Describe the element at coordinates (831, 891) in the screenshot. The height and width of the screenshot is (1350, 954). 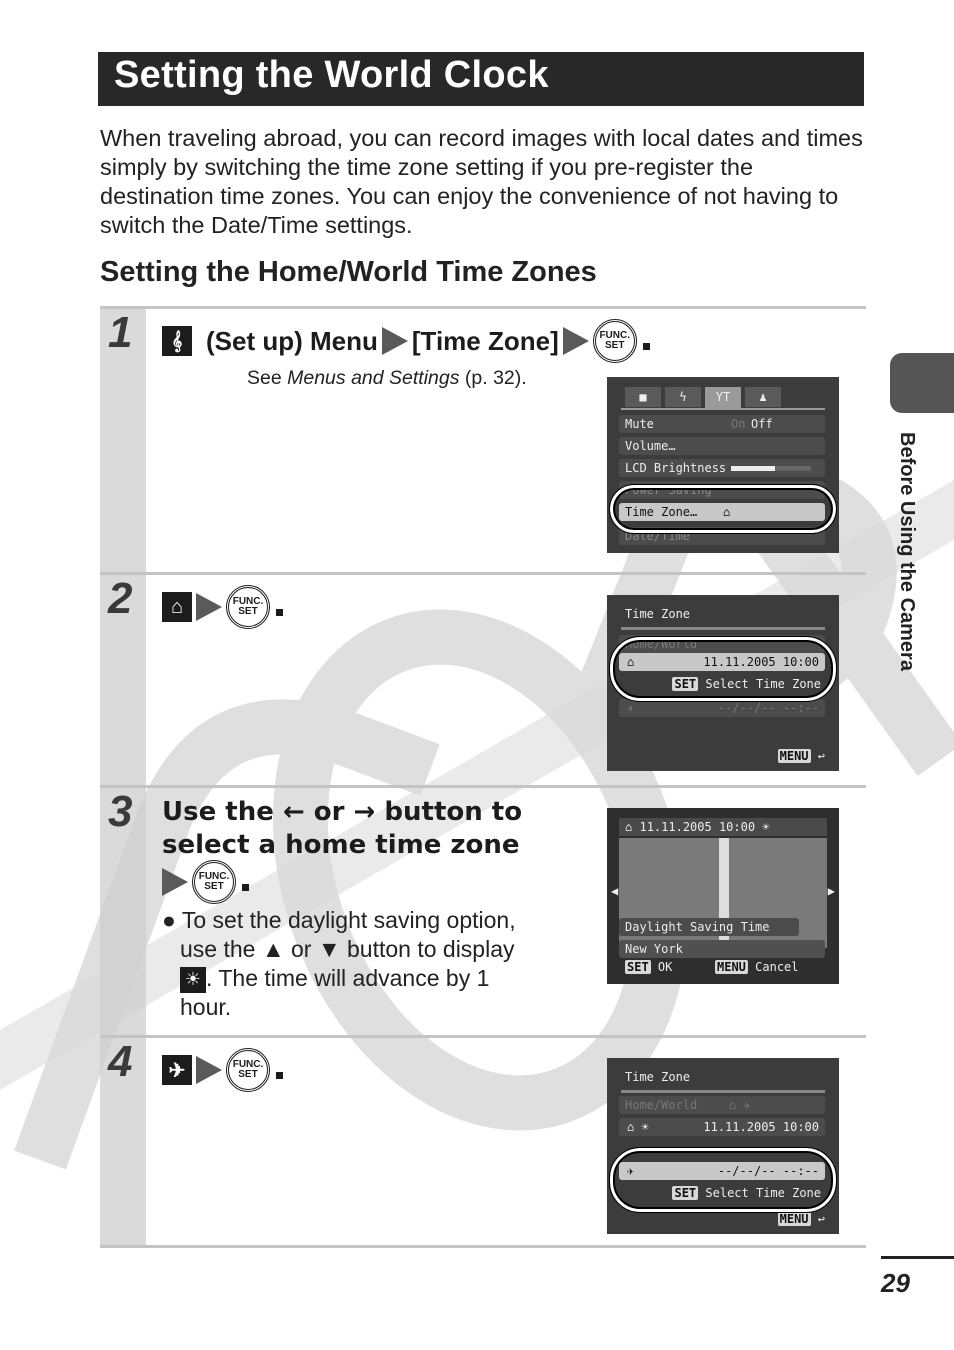
I see `right-arrow-icon: ▶` at that location.